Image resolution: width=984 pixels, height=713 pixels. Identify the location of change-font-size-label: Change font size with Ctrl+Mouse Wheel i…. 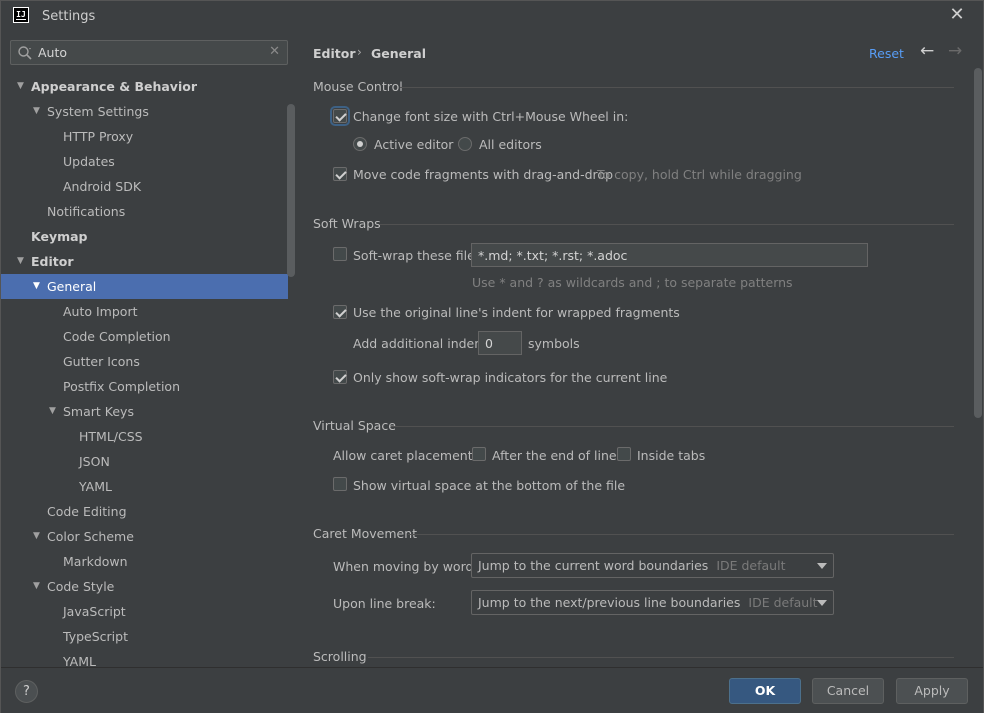
(490, 116).